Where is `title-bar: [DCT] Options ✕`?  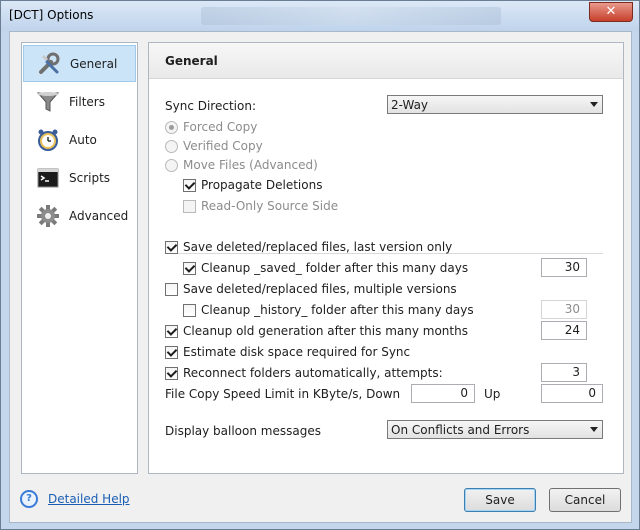 title-bar: [DCT] Options ✕ is located at coordinates (320, 16).